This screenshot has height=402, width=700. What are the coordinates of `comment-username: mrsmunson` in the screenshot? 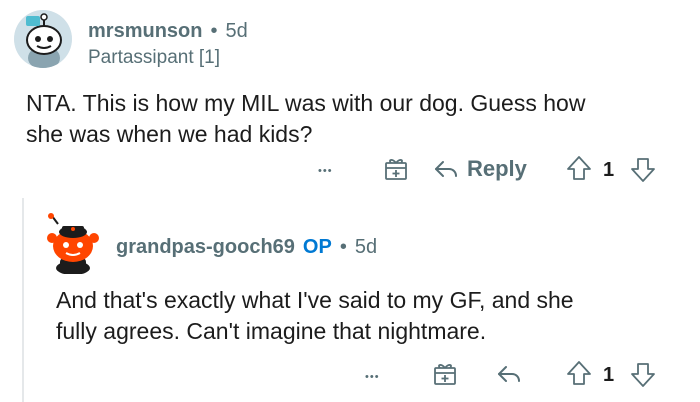 It's located at (145, 31).